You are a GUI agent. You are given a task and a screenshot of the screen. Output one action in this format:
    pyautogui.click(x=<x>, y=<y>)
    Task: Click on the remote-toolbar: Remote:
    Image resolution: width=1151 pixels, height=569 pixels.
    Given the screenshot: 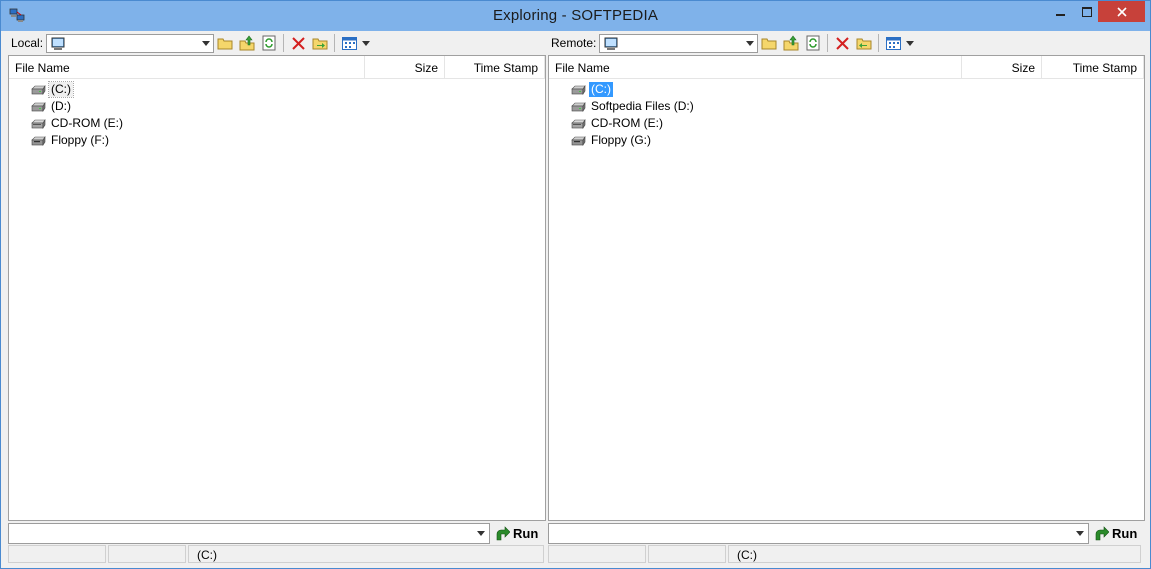 What is the action you would take?
    pyautogui.click(x=846, y=43)
    